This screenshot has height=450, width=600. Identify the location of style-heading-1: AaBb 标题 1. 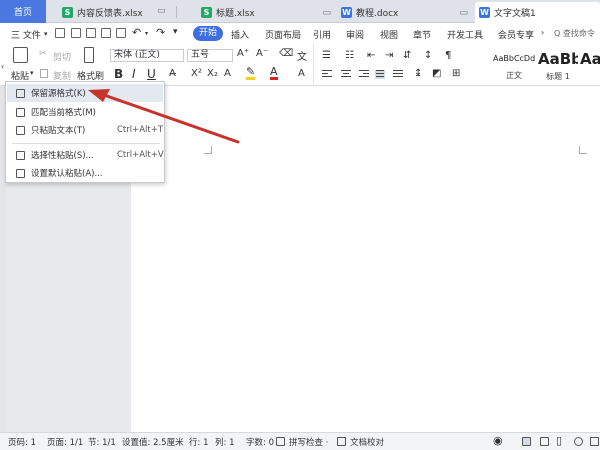
(558, 65).